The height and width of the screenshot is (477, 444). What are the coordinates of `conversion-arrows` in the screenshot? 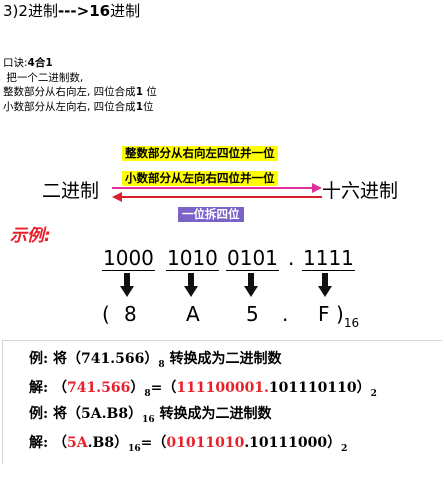 It's located at (217, 192).